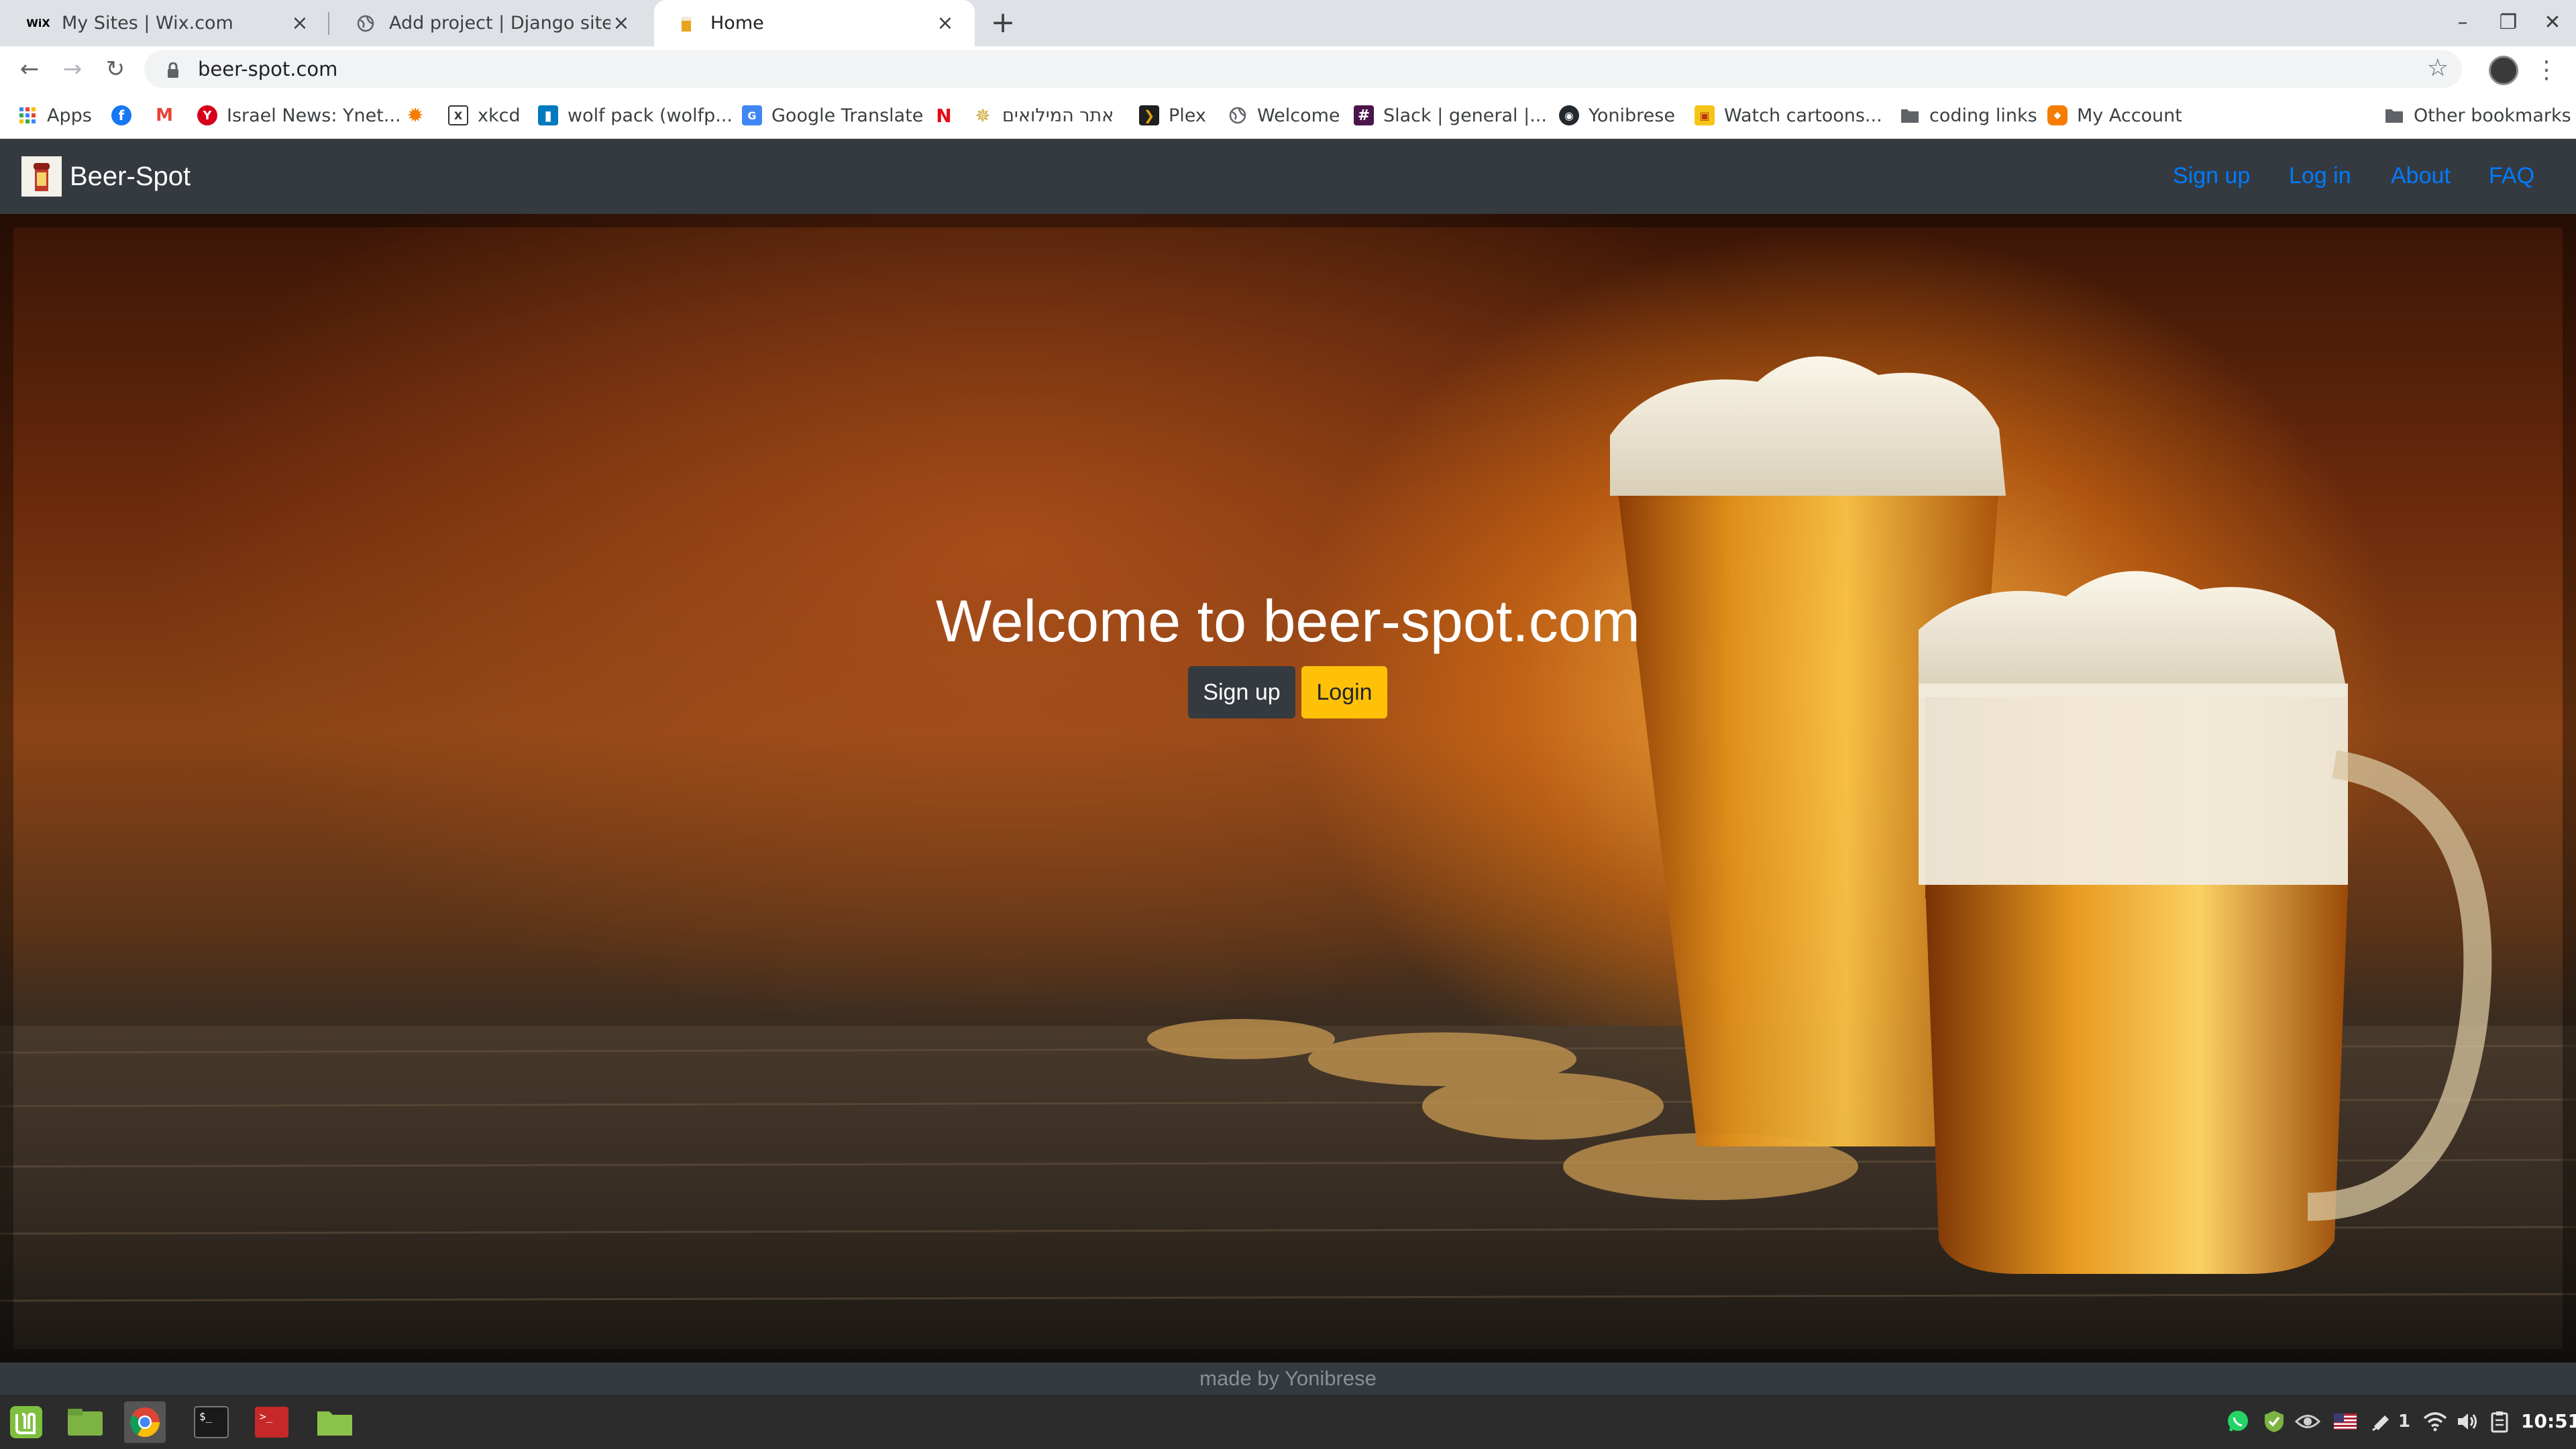  I want to click on shield-check-icon, so click(2274, 1421).